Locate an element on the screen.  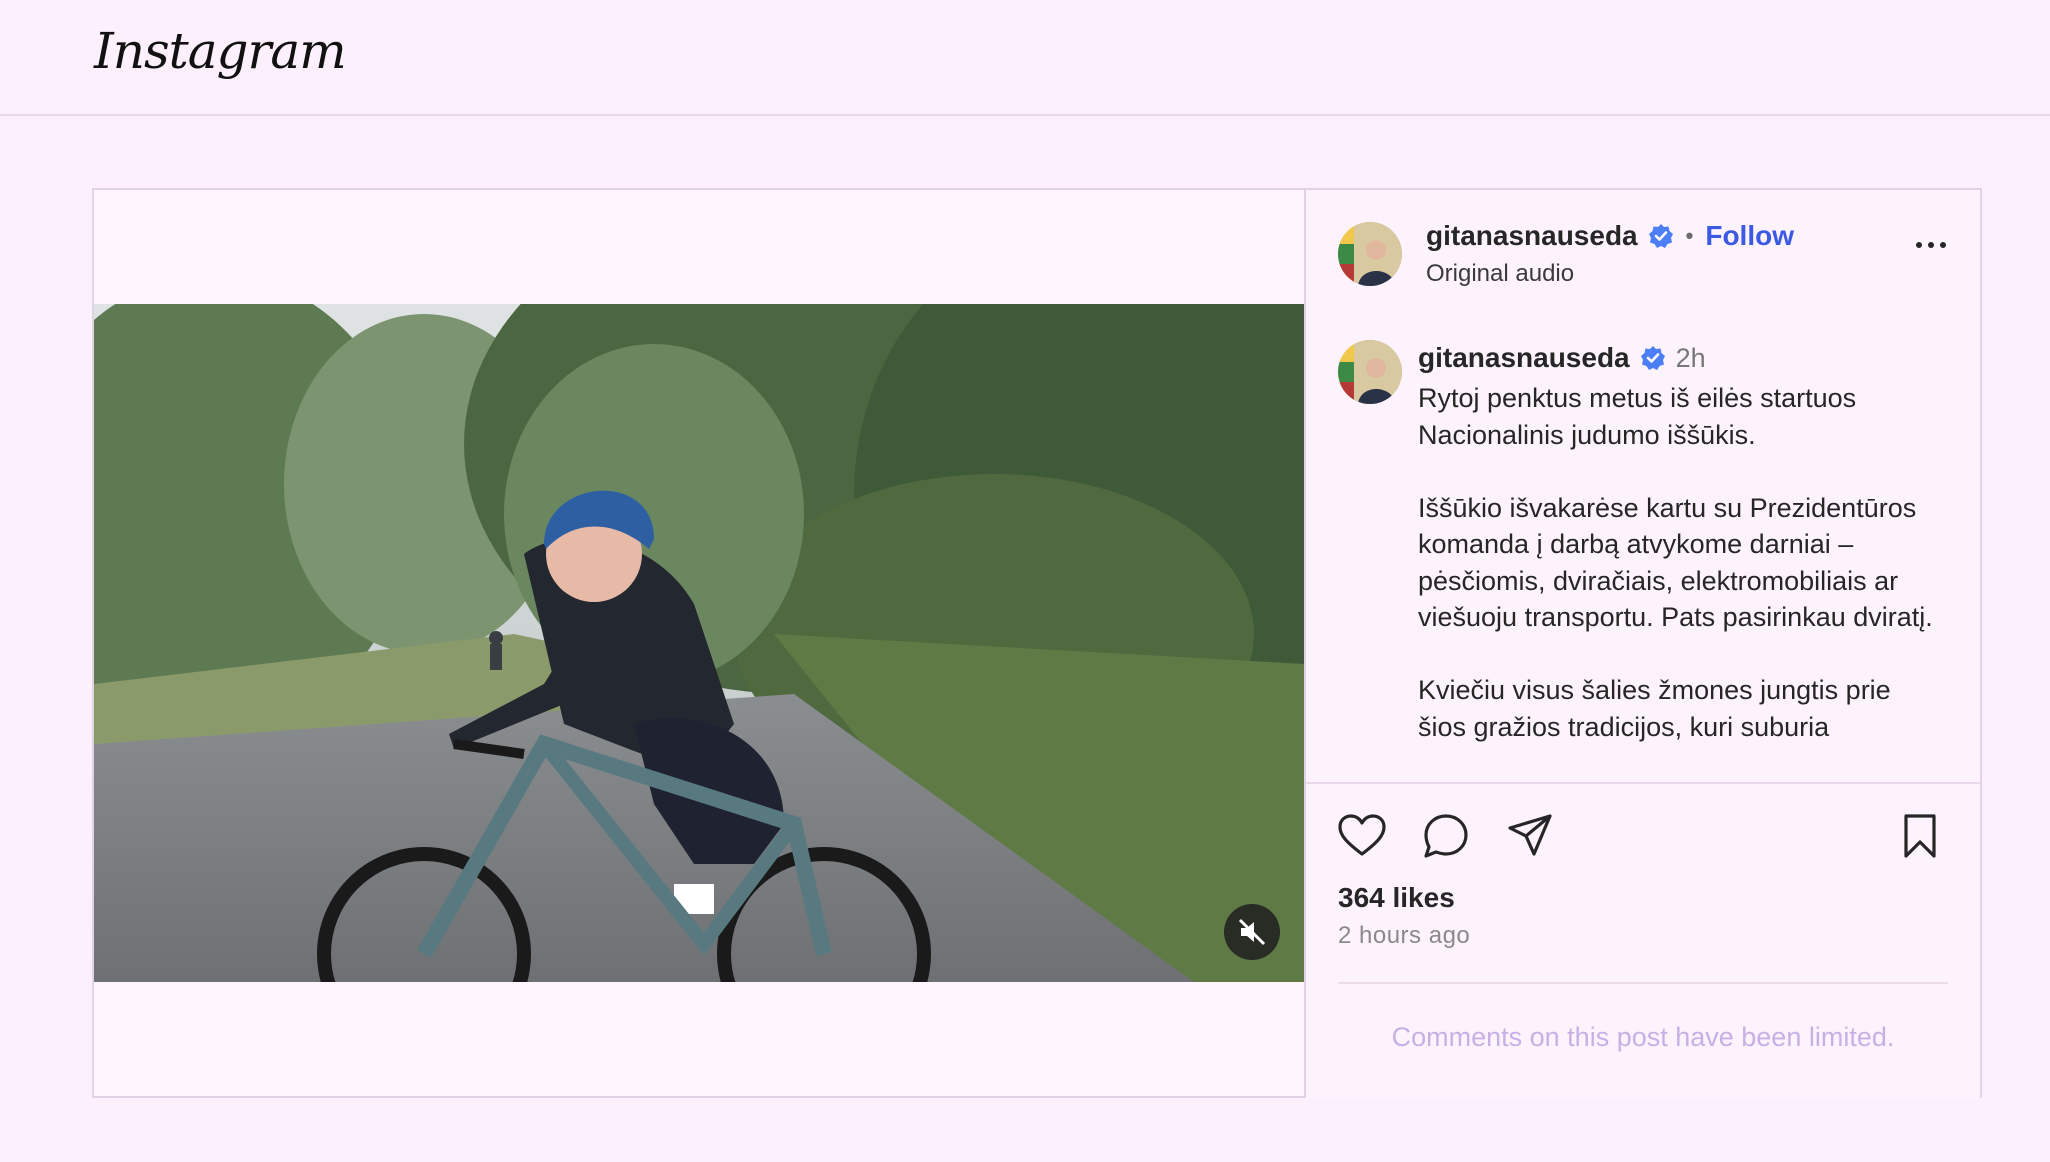
post-timestamp: 2 hours ago is located at coordinates (1404, 936).